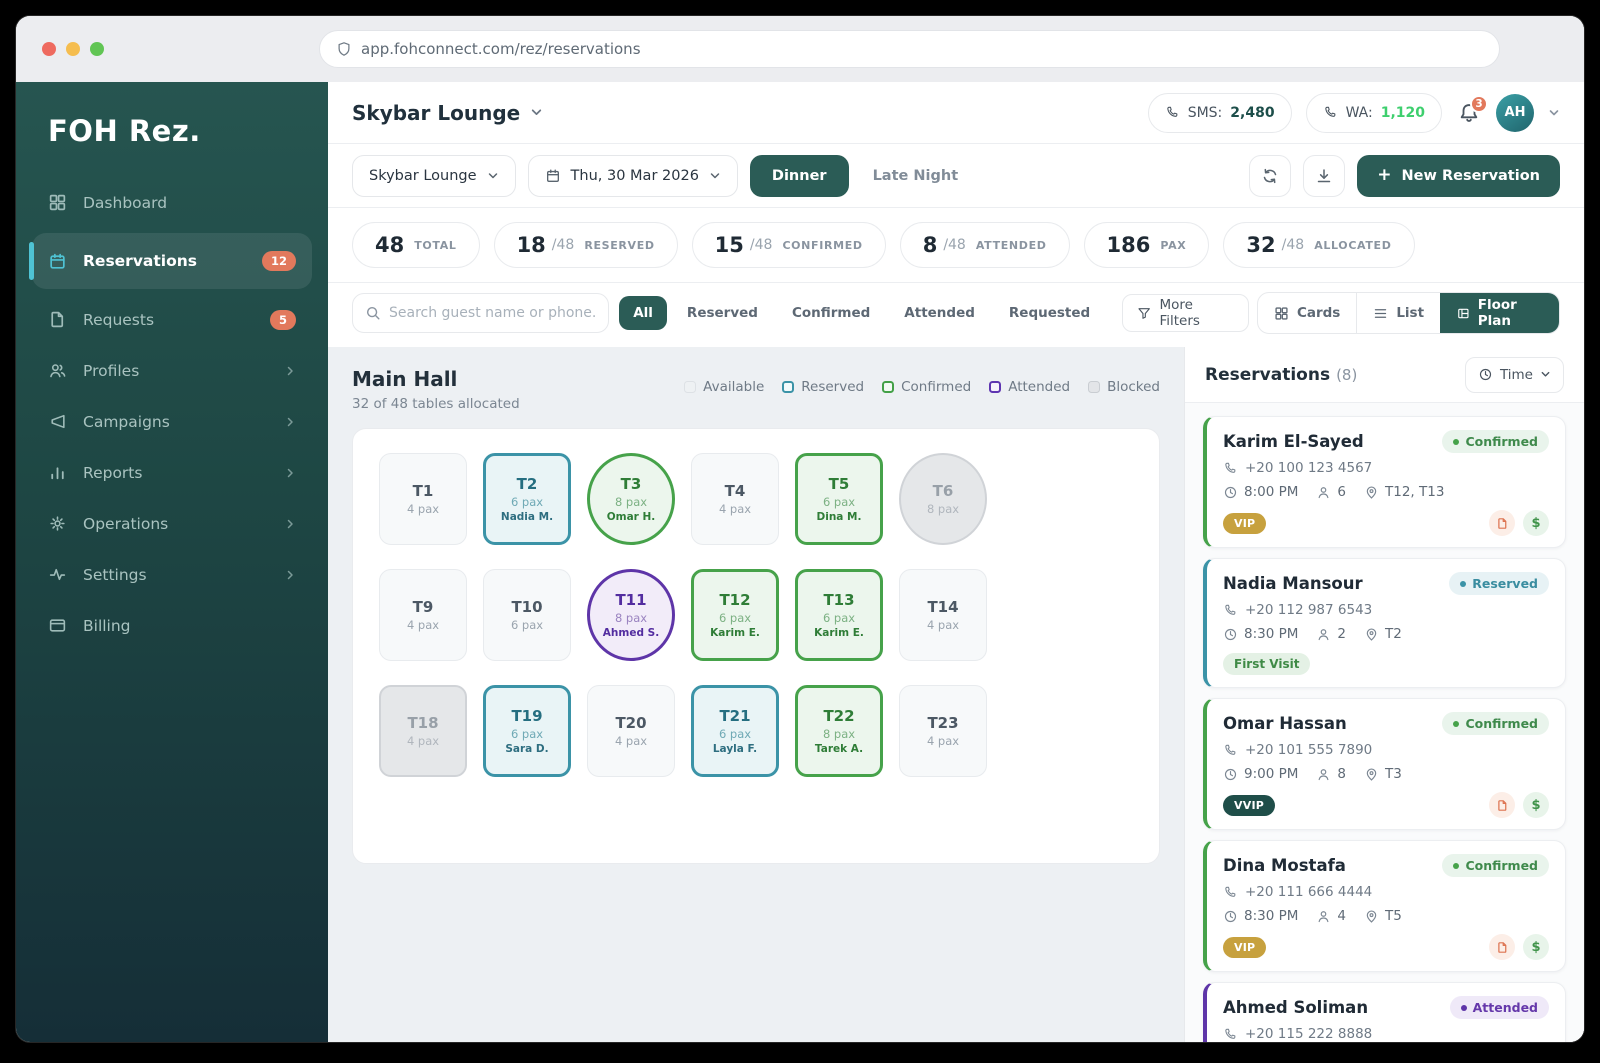  What do you see at coordinates (1323, 634) in the screenshot?
I see `person-icon` at bounding box center [1323, 634].